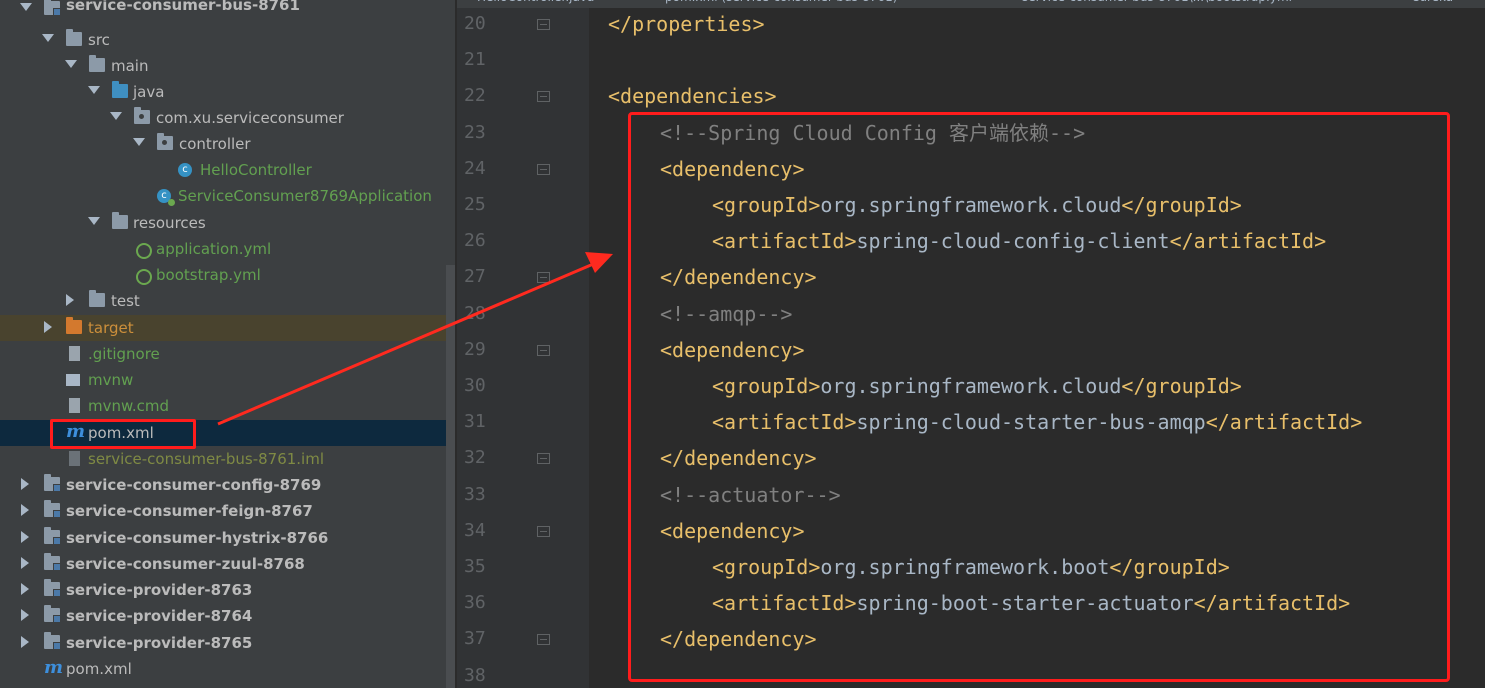 The width and height of the screenshot is (1485, 688). What do you see at coordinates (475, 168) in the screenshot?
I see `line-number: 24` at bounding box center [475, 168].